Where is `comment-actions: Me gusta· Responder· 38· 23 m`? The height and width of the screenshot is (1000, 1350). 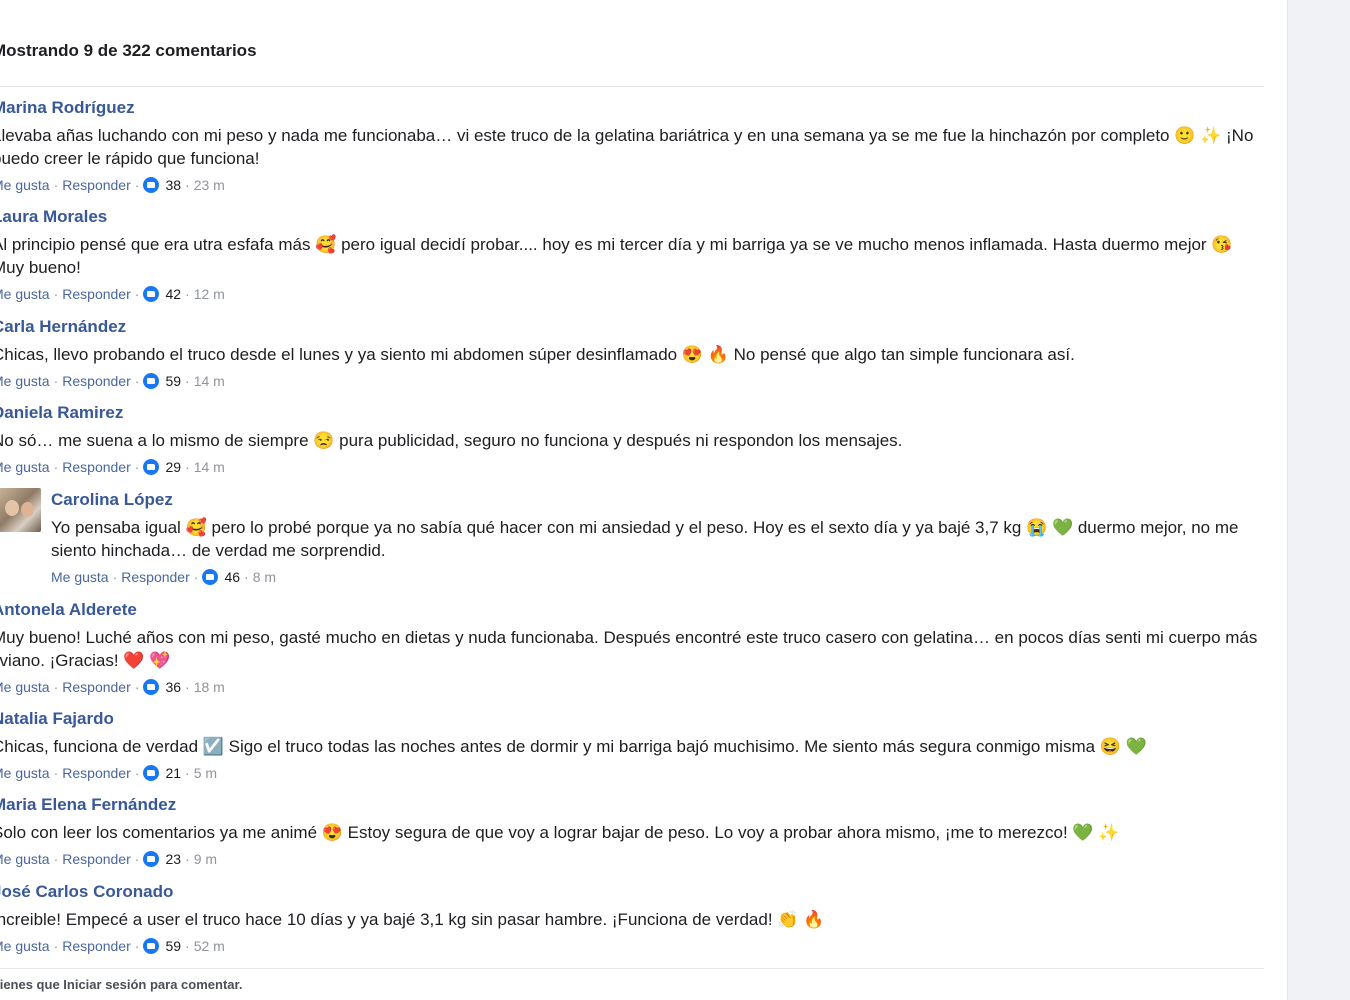
comment-actions: Me gusta· Responder· 38· 23 m is located at coordinates (631, 185).